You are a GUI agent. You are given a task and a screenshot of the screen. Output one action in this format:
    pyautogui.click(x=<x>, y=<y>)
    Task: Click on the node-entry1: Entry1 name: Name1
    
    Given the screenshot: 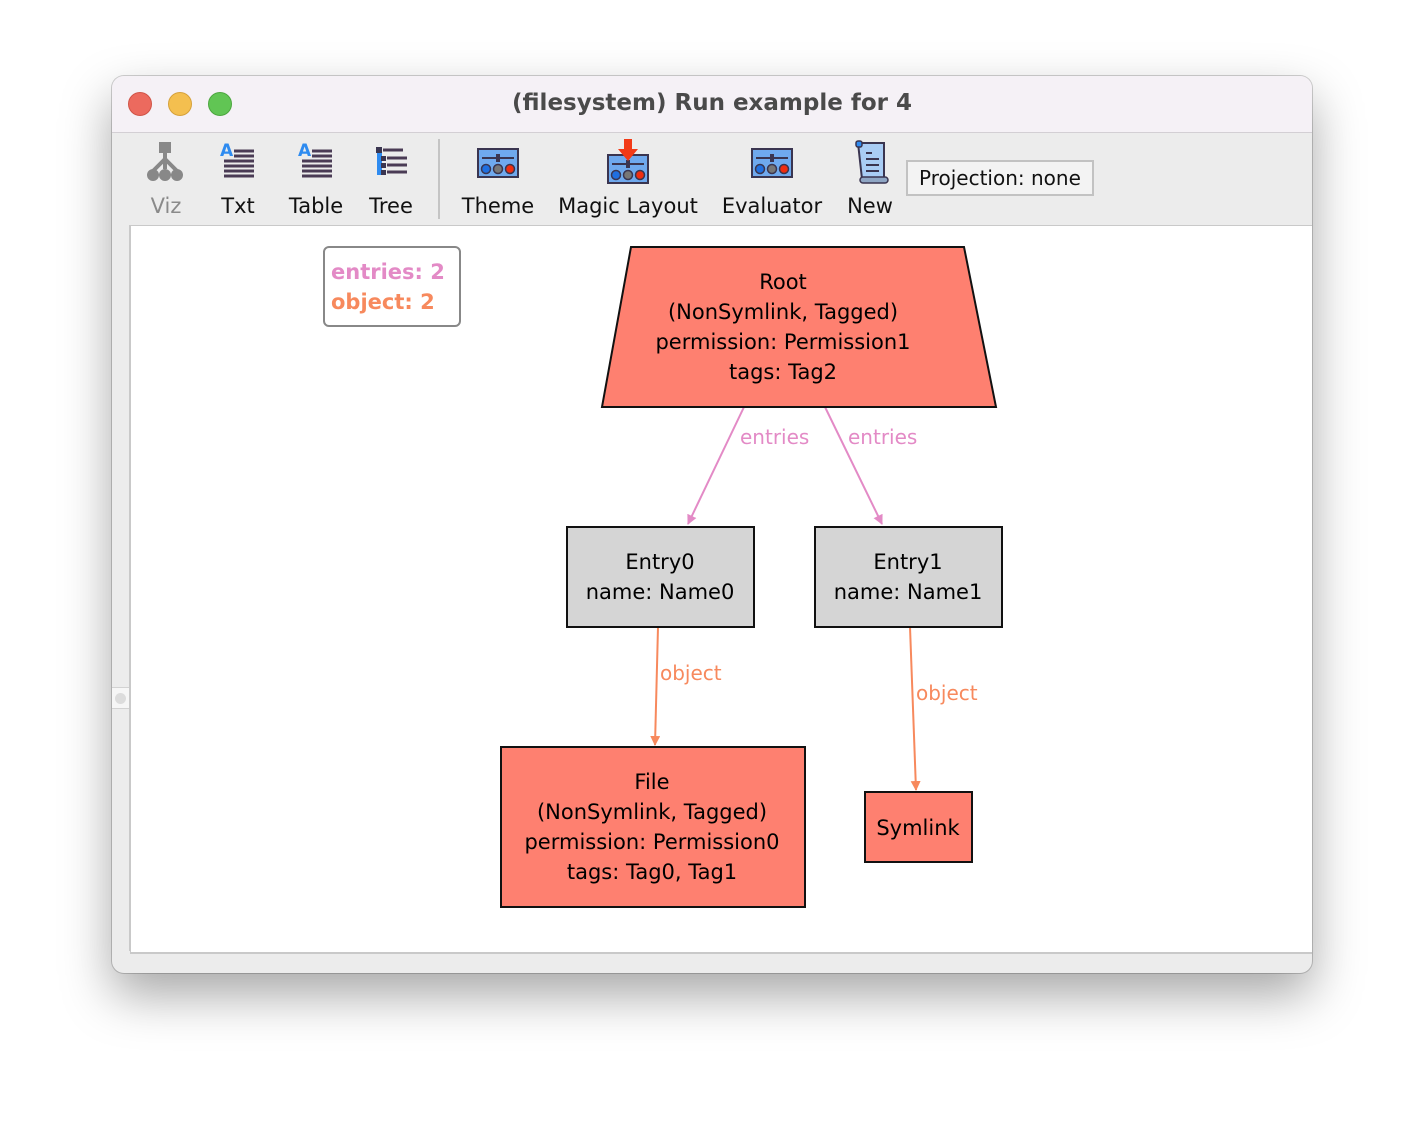 What is the action you would take?
    pyautogui.click(x=908, y=577)
    